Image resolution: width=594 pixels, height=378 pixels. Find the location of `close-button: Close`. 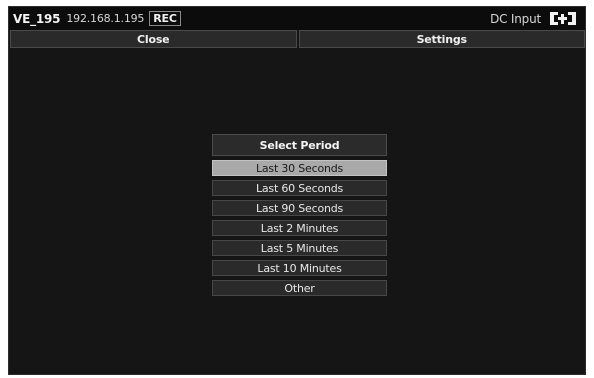

close-button: Close is located at coordinates (153, 39).